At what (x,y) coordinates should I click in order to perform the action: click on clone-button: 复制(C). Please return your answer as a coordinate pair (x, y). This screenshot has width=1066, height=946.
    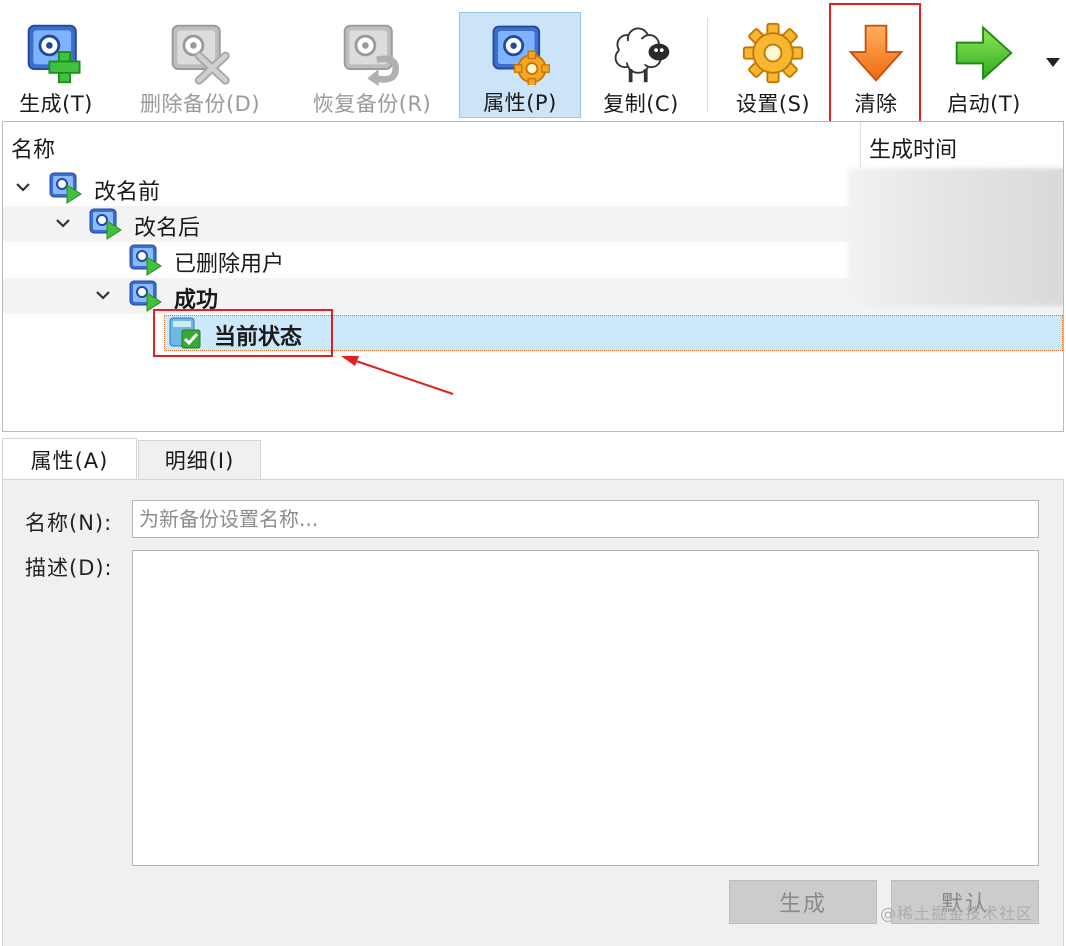
    Looking at the image, I should click on (641, 65).